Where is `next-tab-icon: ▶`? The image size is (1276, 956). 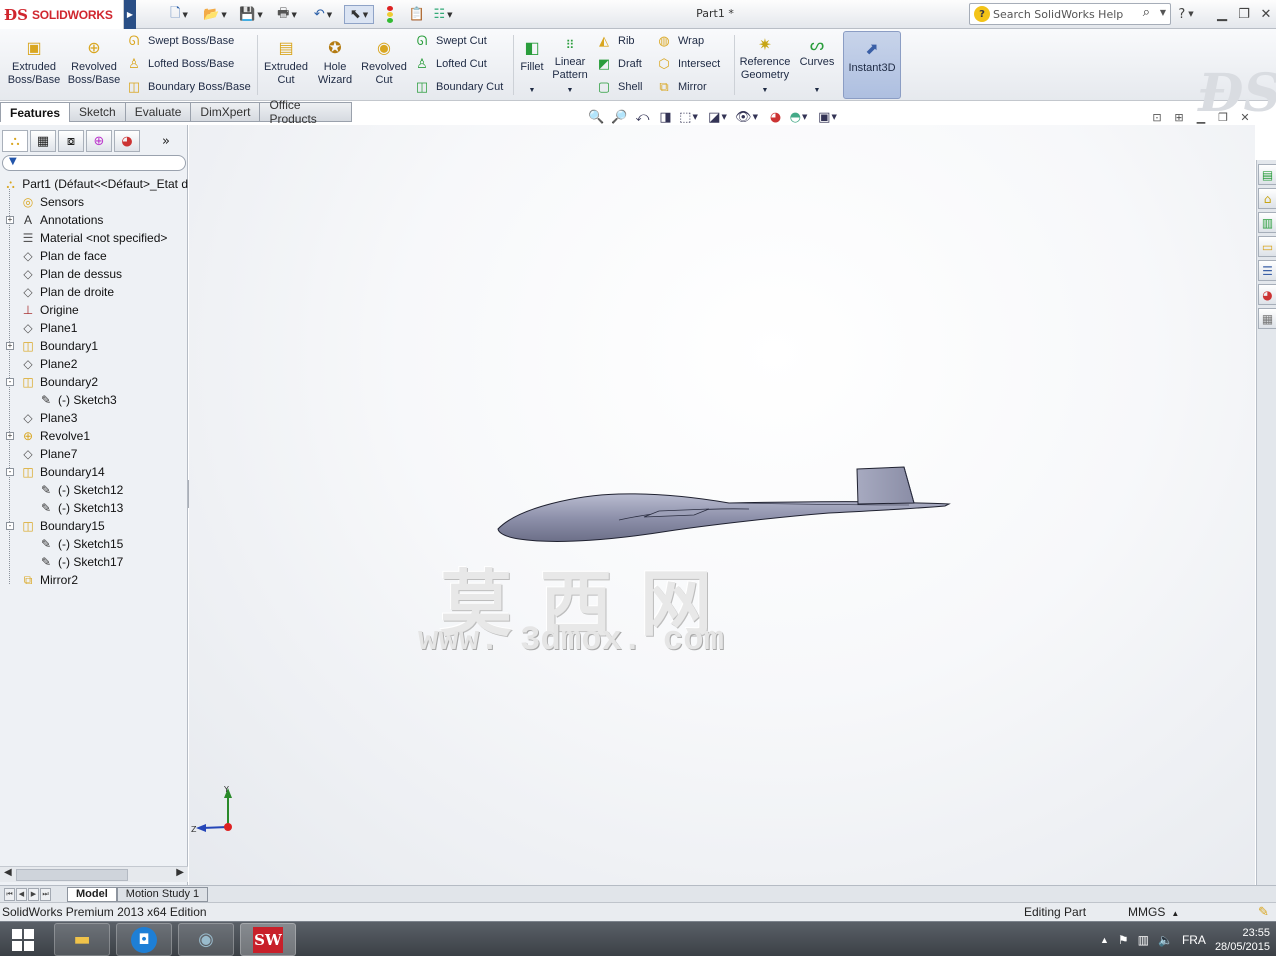
next-tab-icon: ▶ is located at coordinates (33, 894).